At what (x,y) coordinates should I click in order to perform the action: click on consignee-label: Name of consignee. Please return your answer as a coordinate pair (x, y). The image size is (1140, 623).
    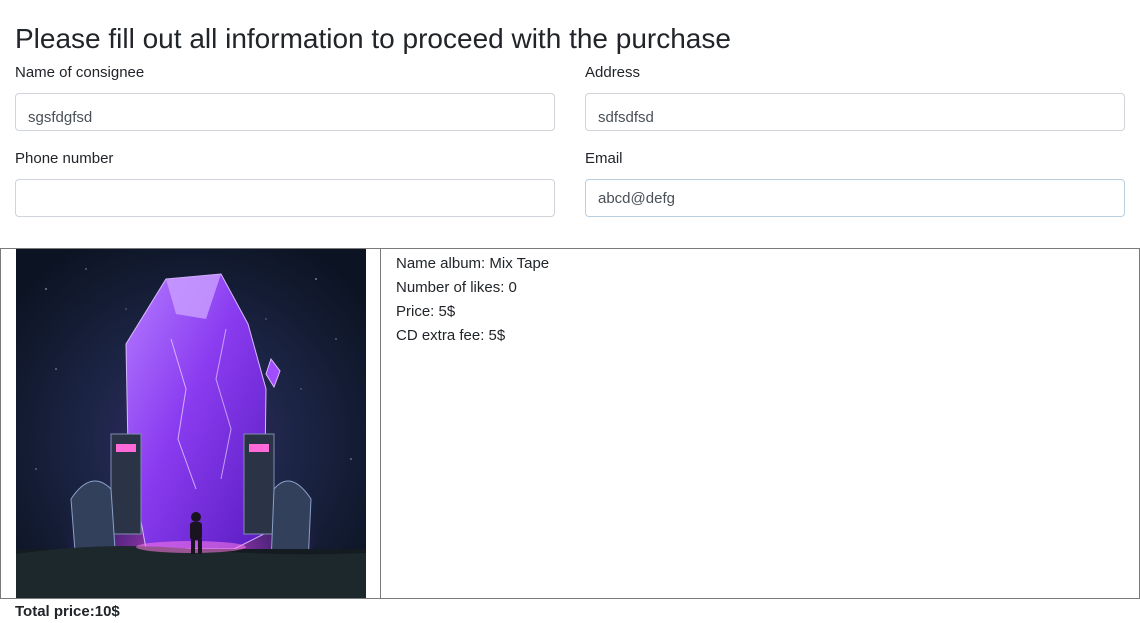
    Looking at the image, I should click on (80, 72).